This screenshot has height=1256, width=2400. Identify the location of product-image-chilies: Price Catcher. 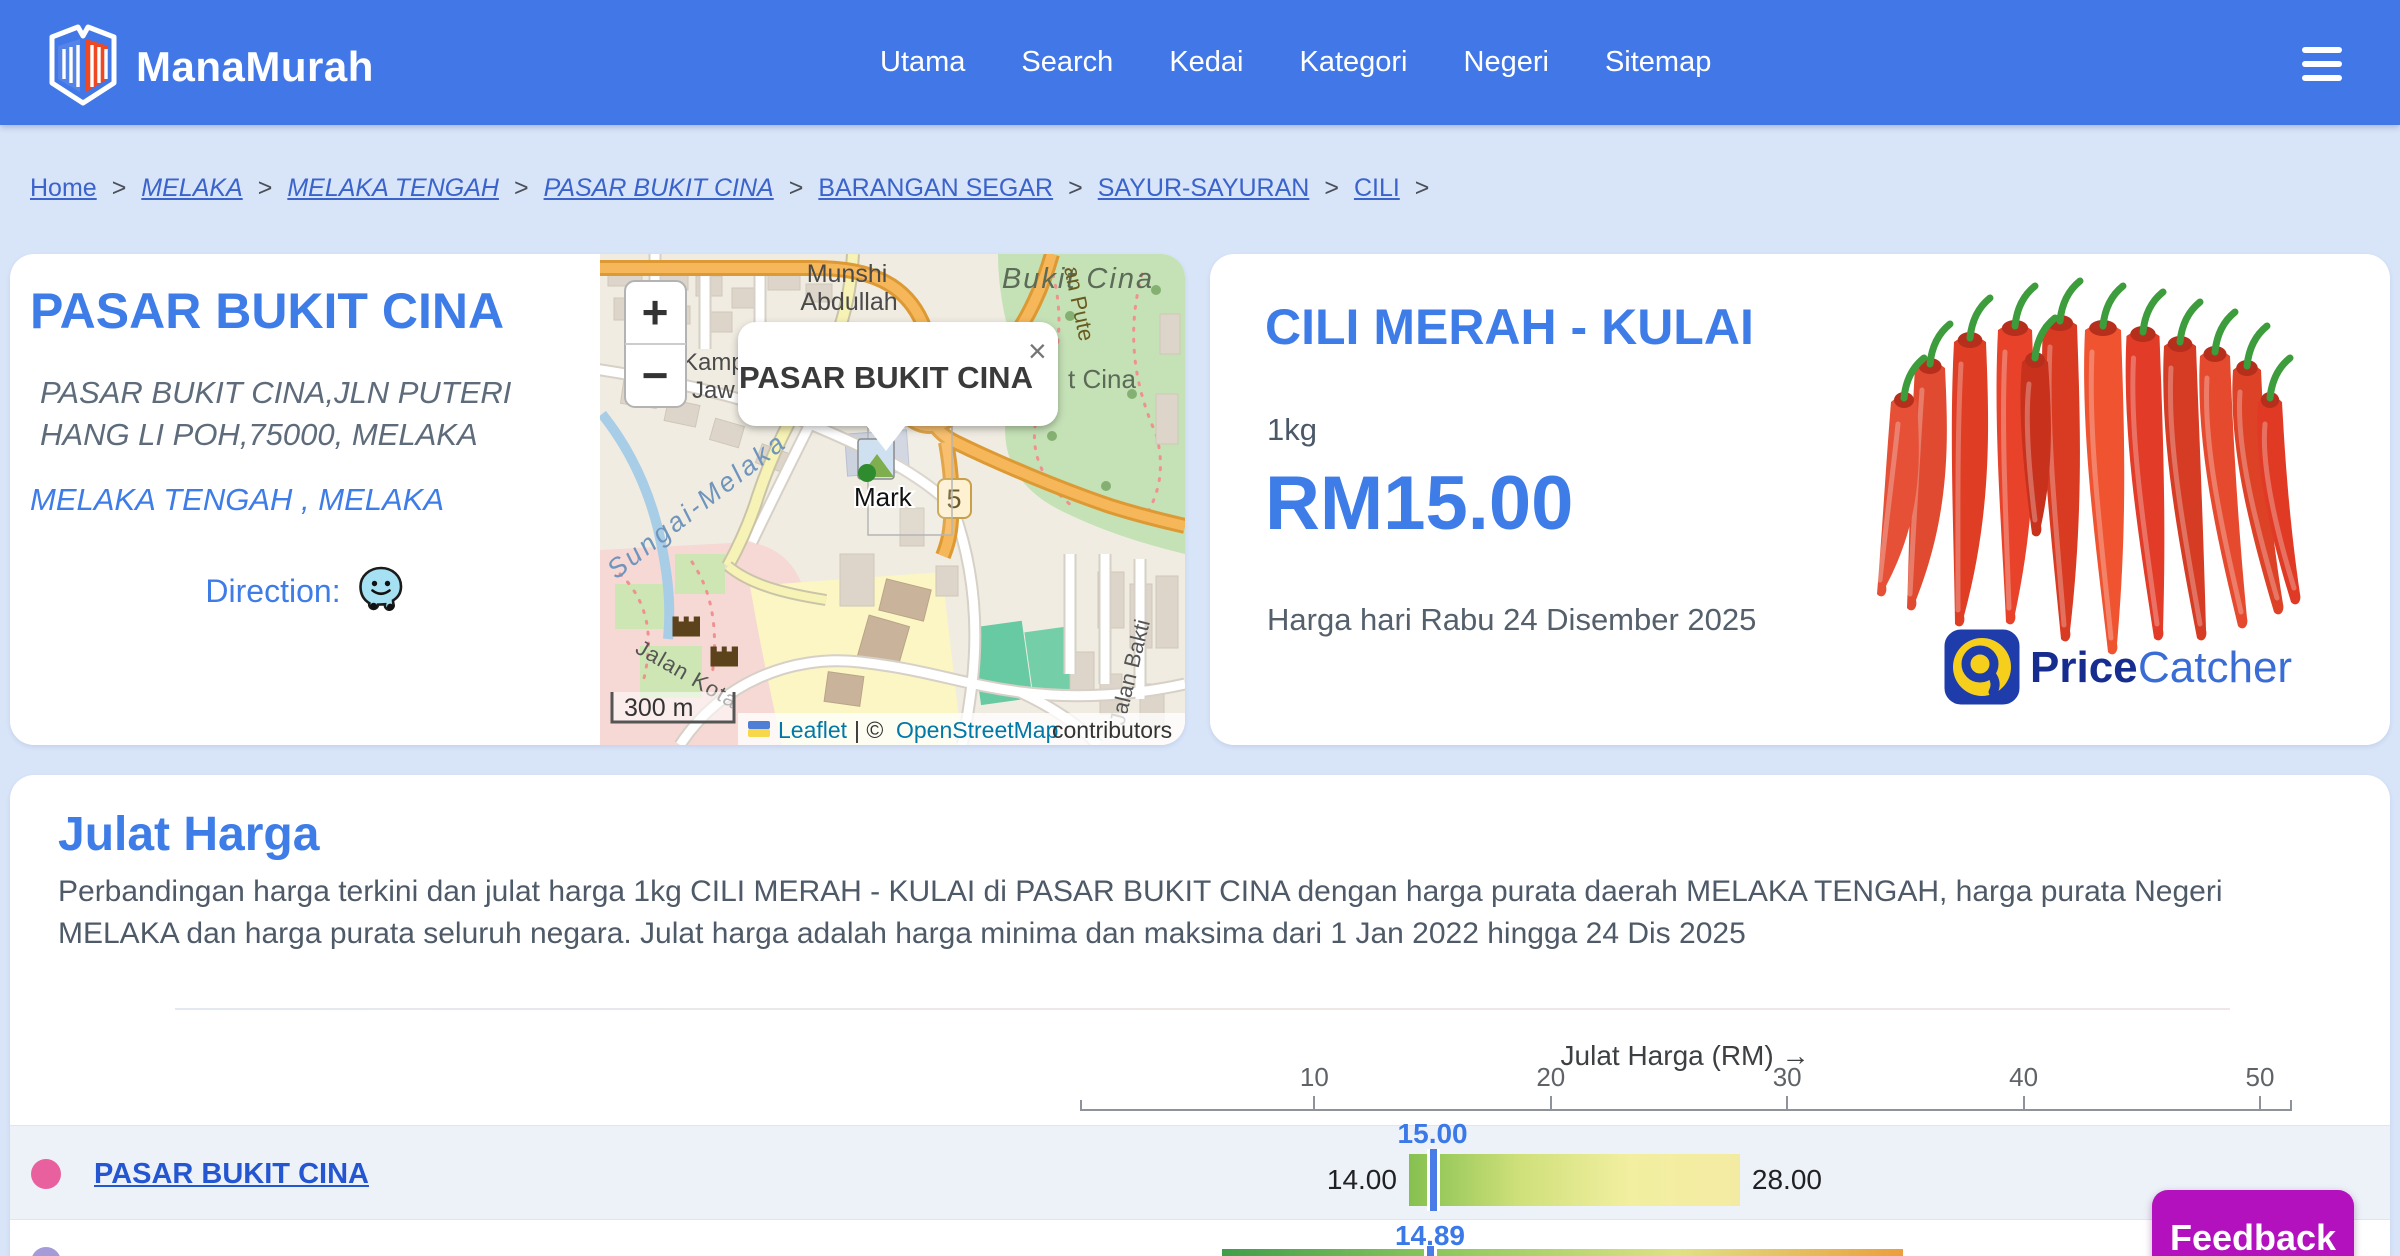
(2095, 502).